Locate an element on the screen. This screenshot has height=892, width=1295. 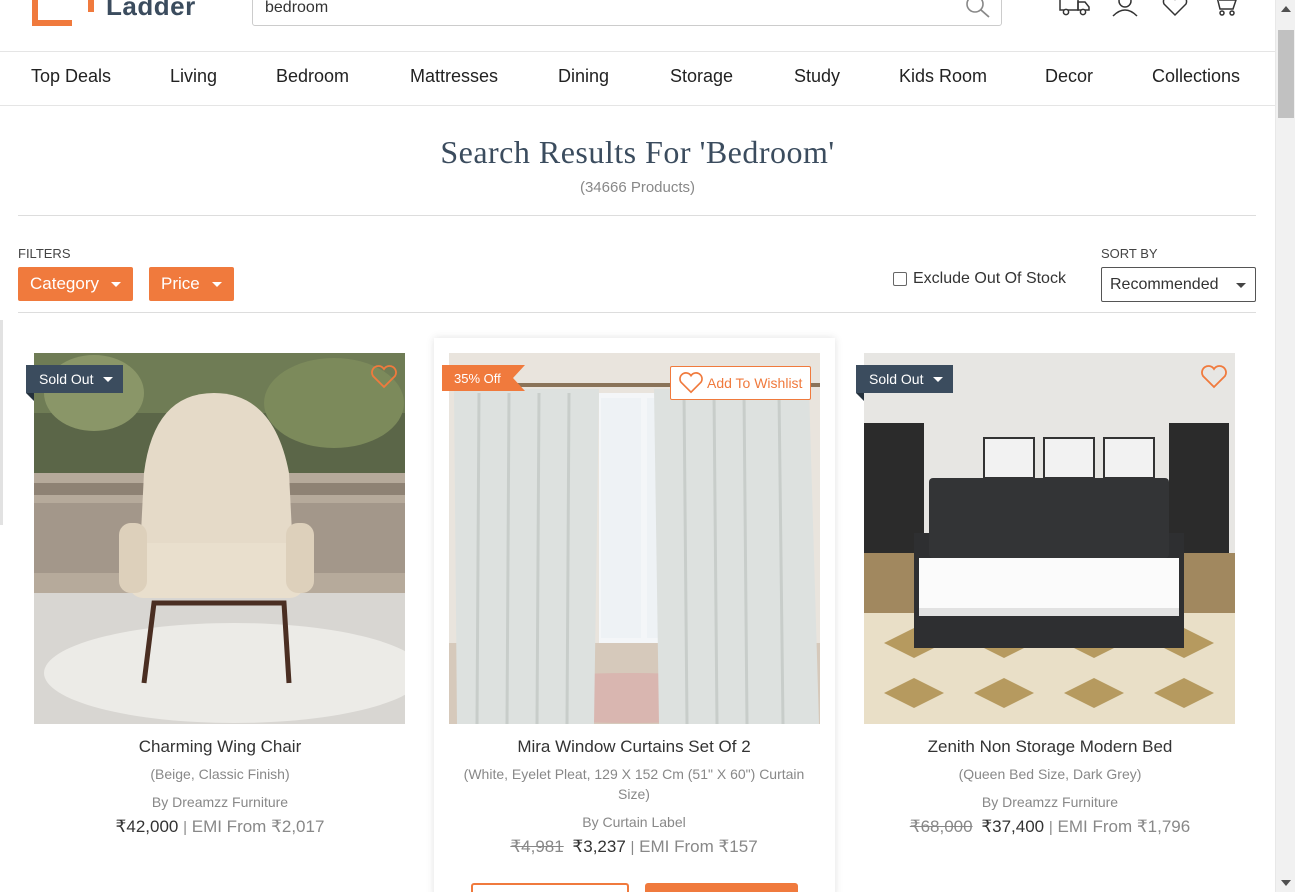
header-icons is located at coordinates (1158, 10).